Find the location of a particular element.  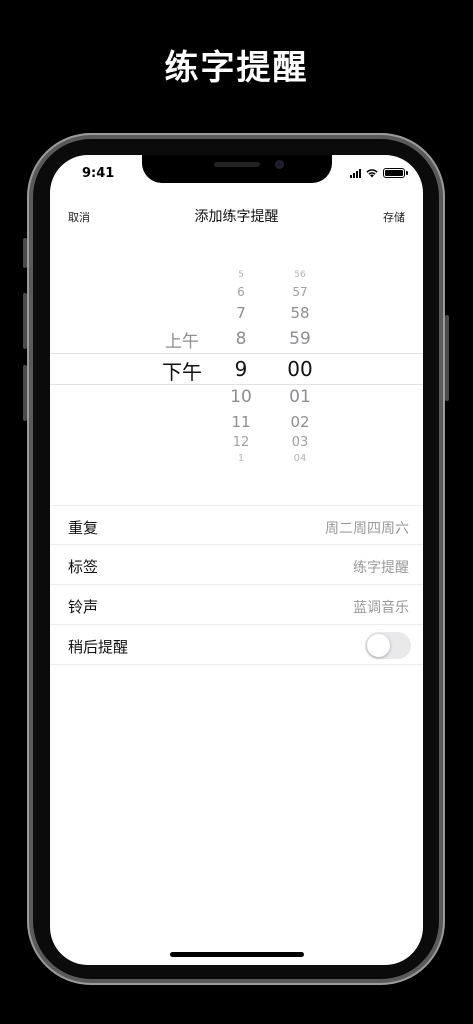

hour-option-selected: 9 is located at coordinates (241, 369).